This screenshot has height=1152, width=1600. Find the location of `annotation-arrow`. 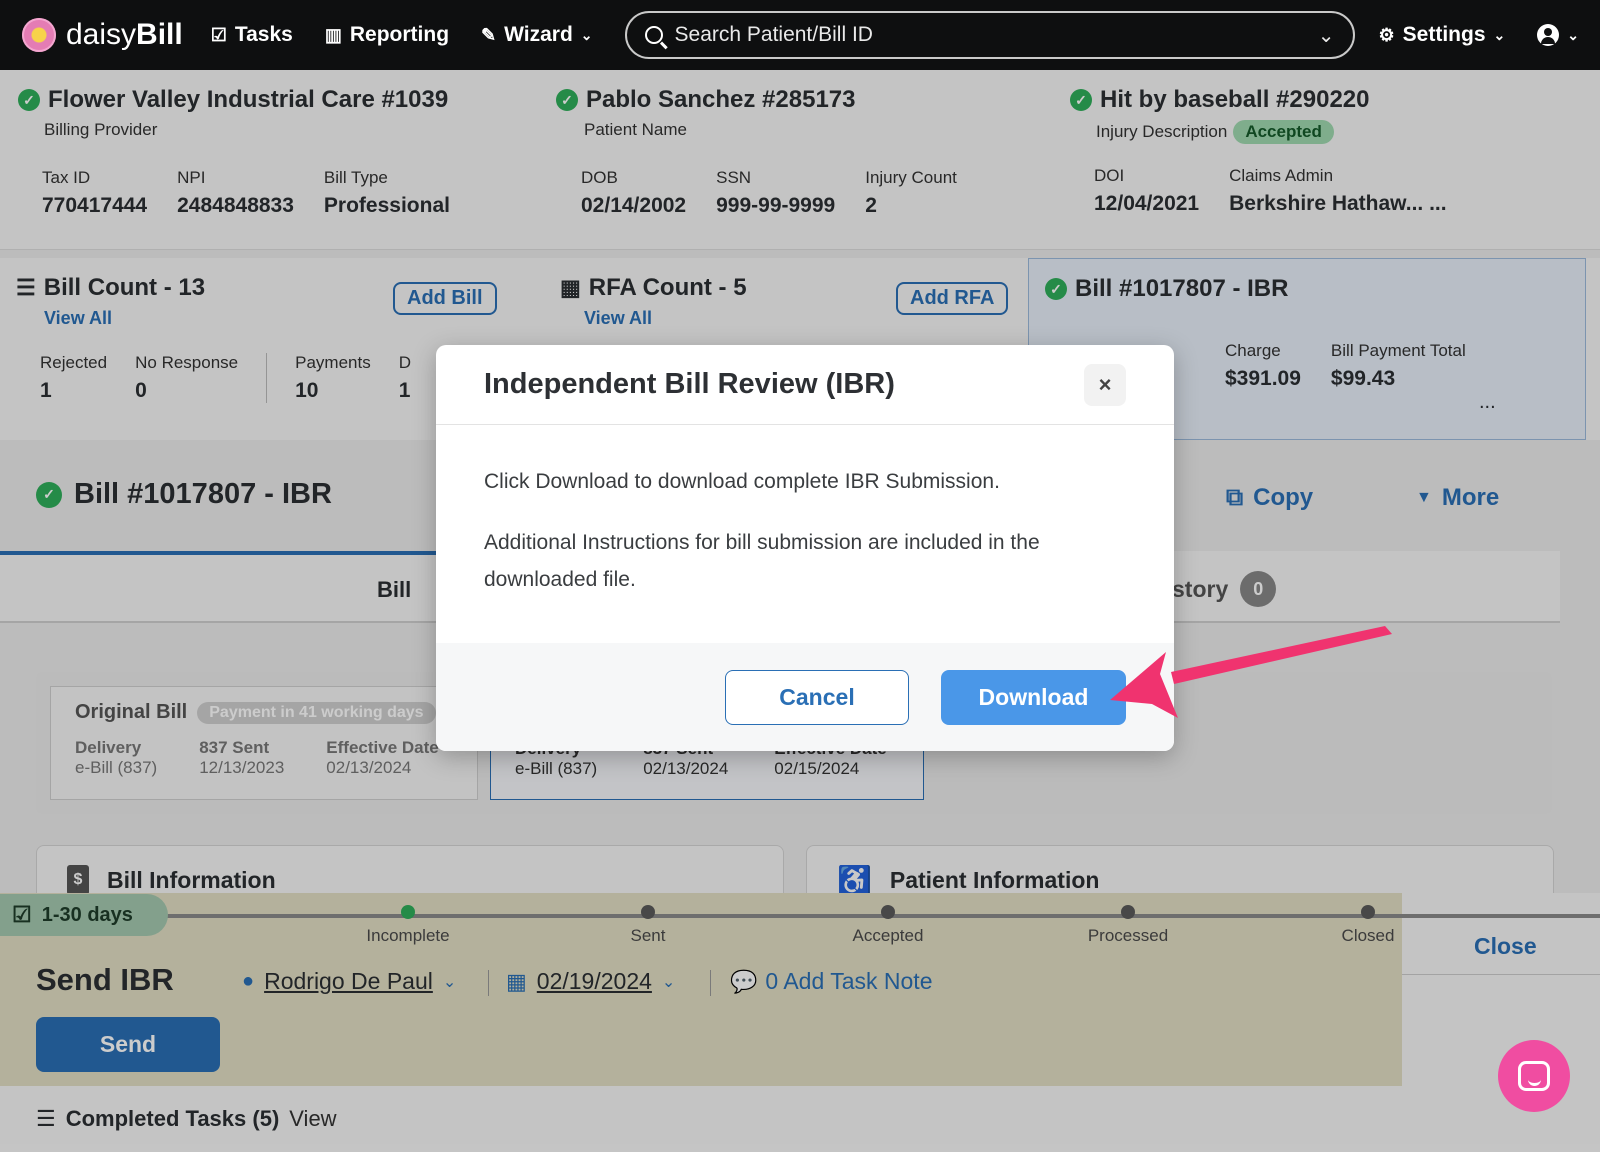

annotation-arrow is located at coordinates (1251, 672).